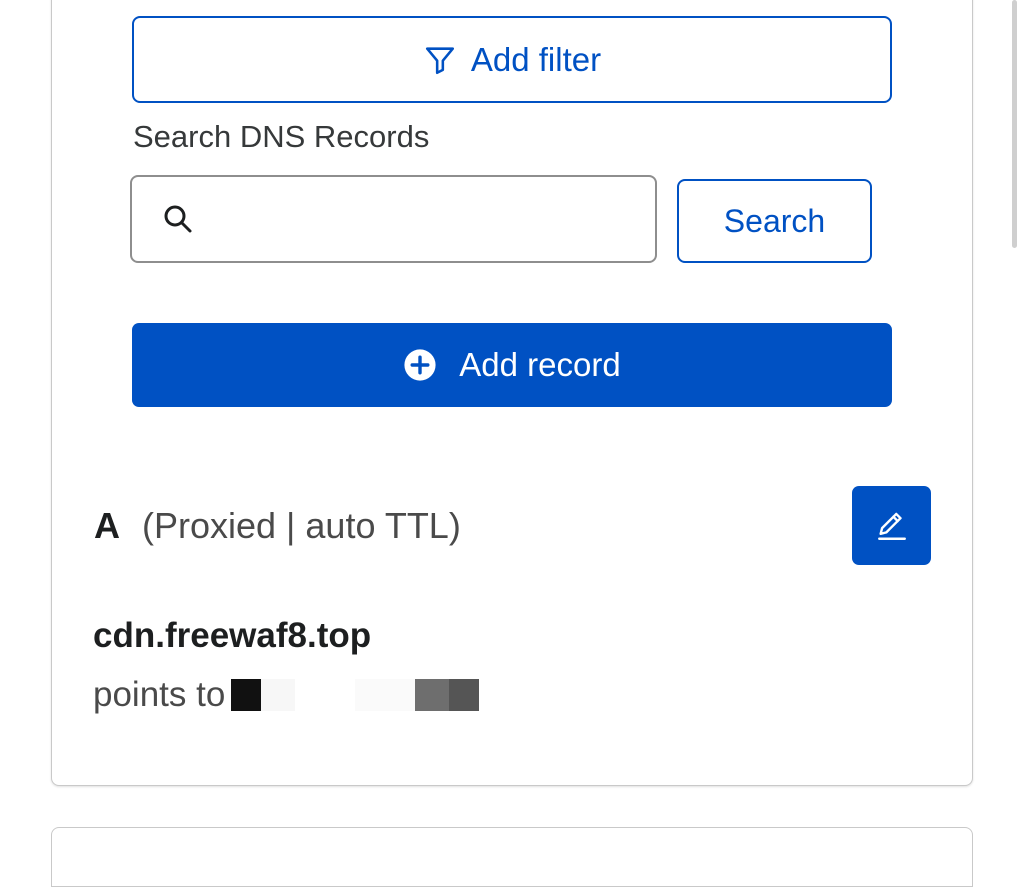 The height and width of the screenshot is (887, 1024). I want to click on add-filter-button: Add filter, so click(512, 59).